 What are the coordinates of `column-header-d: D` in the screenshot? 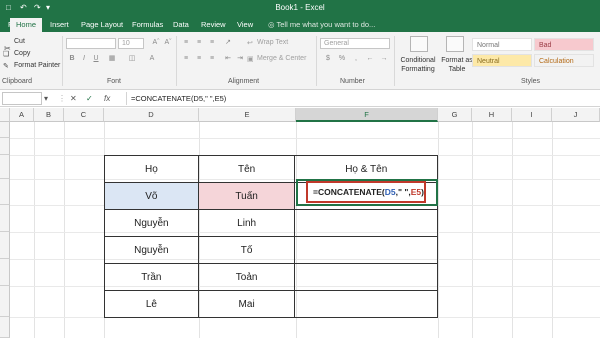 It's located at (151, 115).